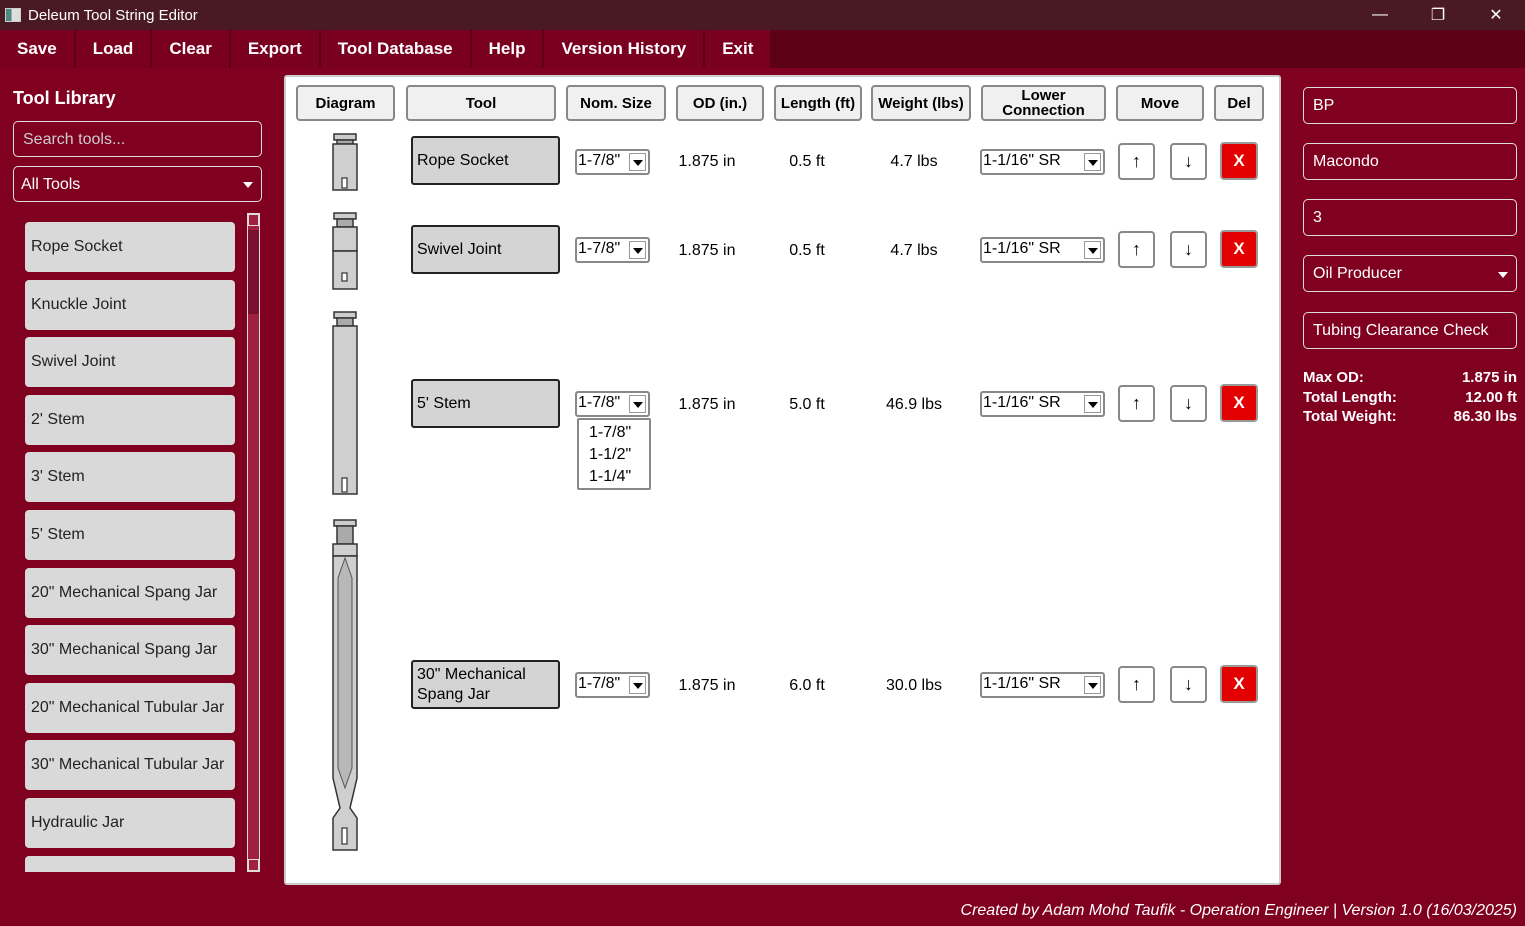  I want to click on well-type-select: Oil Producer, so click(1410, 273).